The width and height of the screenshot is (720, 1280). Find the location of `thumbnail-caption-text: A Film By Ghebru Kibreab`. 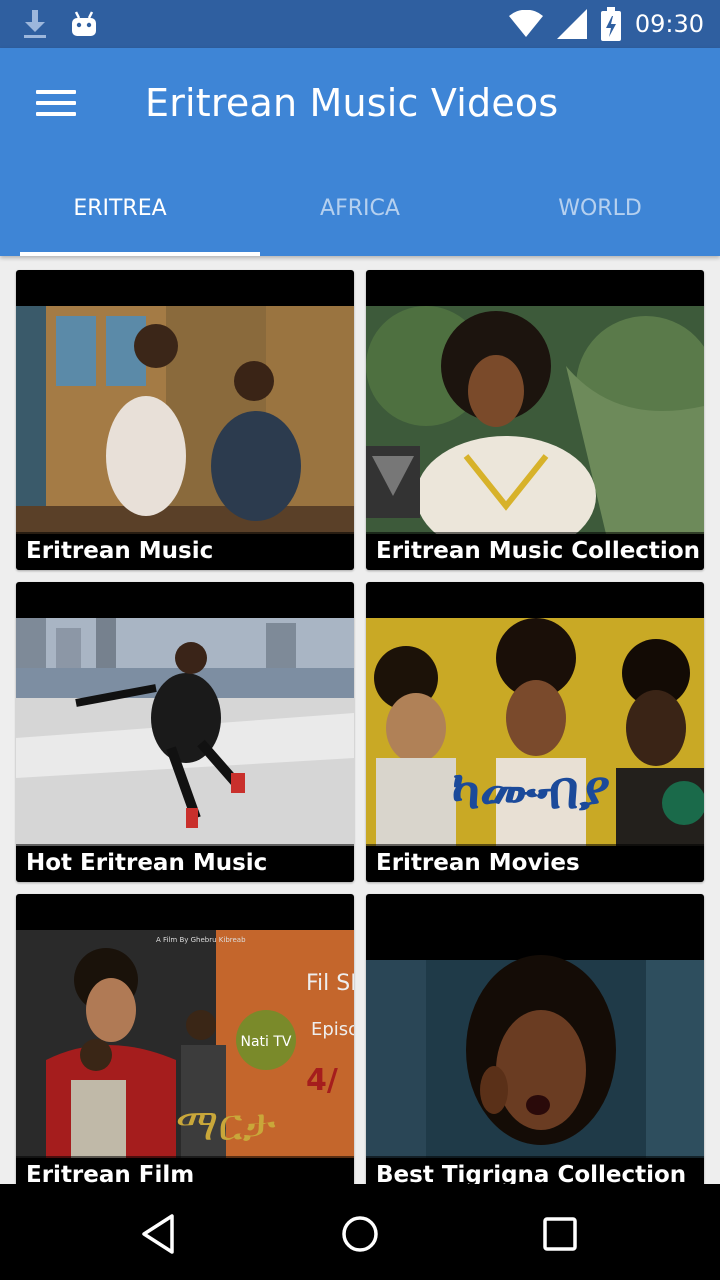

thumbnail-caption-text: A Film By Ghebru Kibreab is located at coordinates (201, 940).